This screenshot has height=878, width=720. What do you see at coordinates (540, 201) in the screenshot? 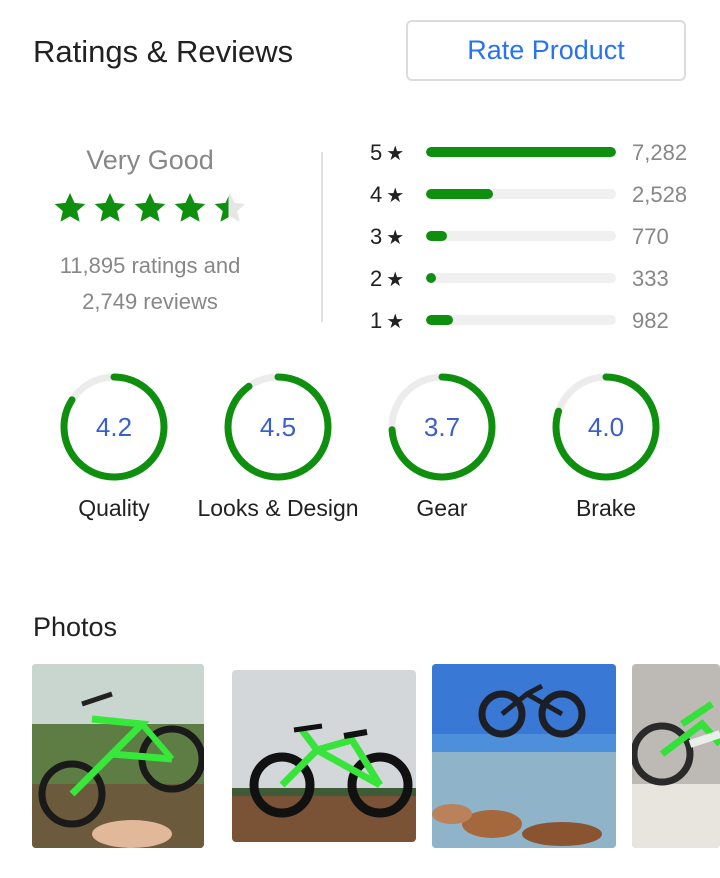
I see `distribution-row: 4 ★ 2,528` at bounding box center [540, 201].